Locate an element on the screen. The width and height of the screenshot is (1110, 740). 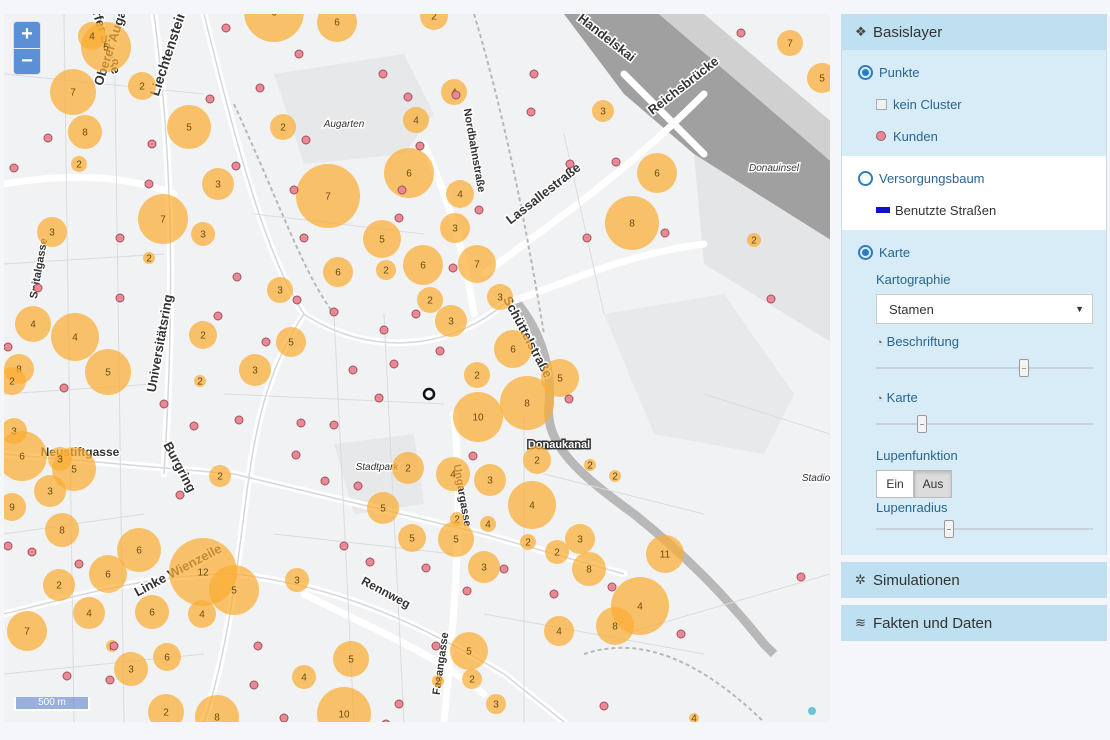
kein-cluster-checkbox is located at coordinates (881, 104).